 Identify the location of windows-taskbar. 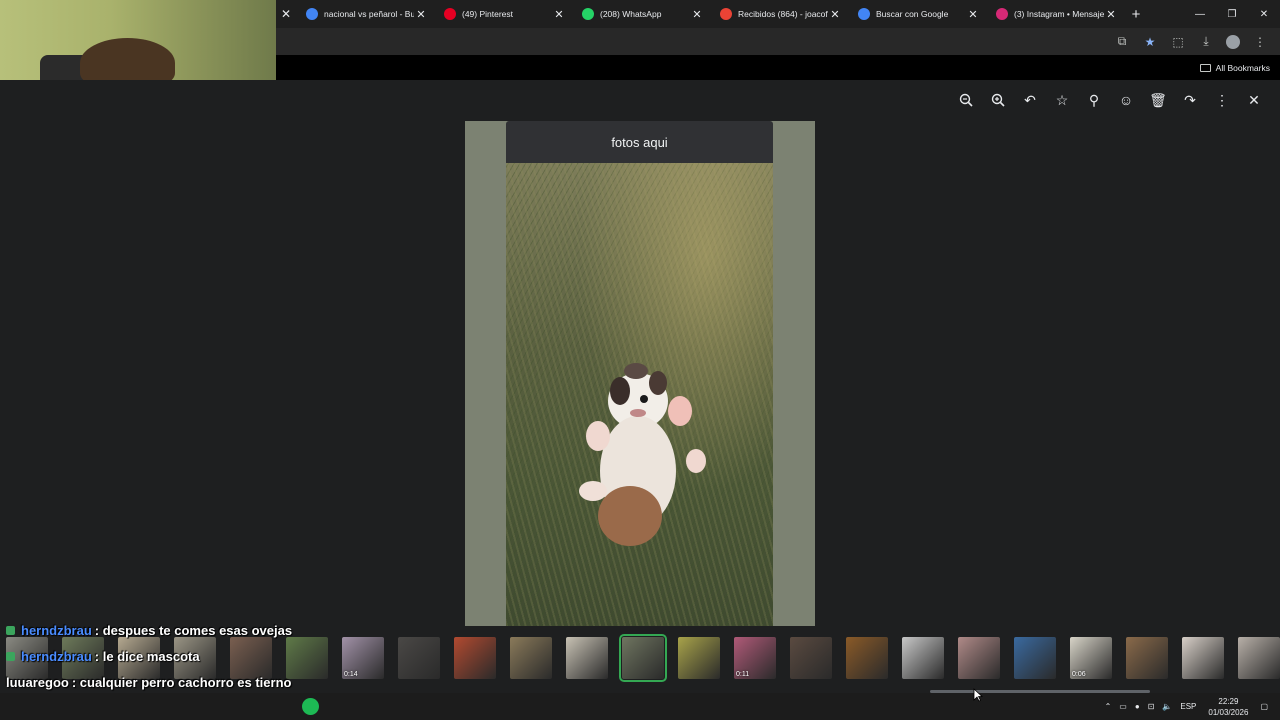
(640, 706).